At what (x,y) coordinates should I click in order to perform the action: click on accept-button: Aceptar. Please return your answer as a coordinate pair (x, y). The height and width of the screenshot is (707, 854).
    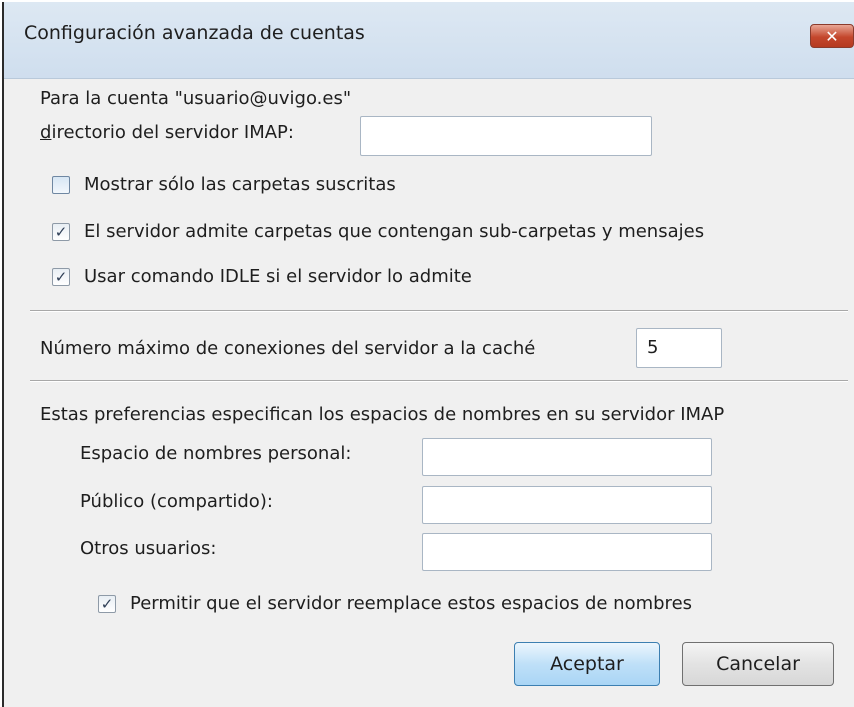
    Looking at the image, I should click on (587, 664).